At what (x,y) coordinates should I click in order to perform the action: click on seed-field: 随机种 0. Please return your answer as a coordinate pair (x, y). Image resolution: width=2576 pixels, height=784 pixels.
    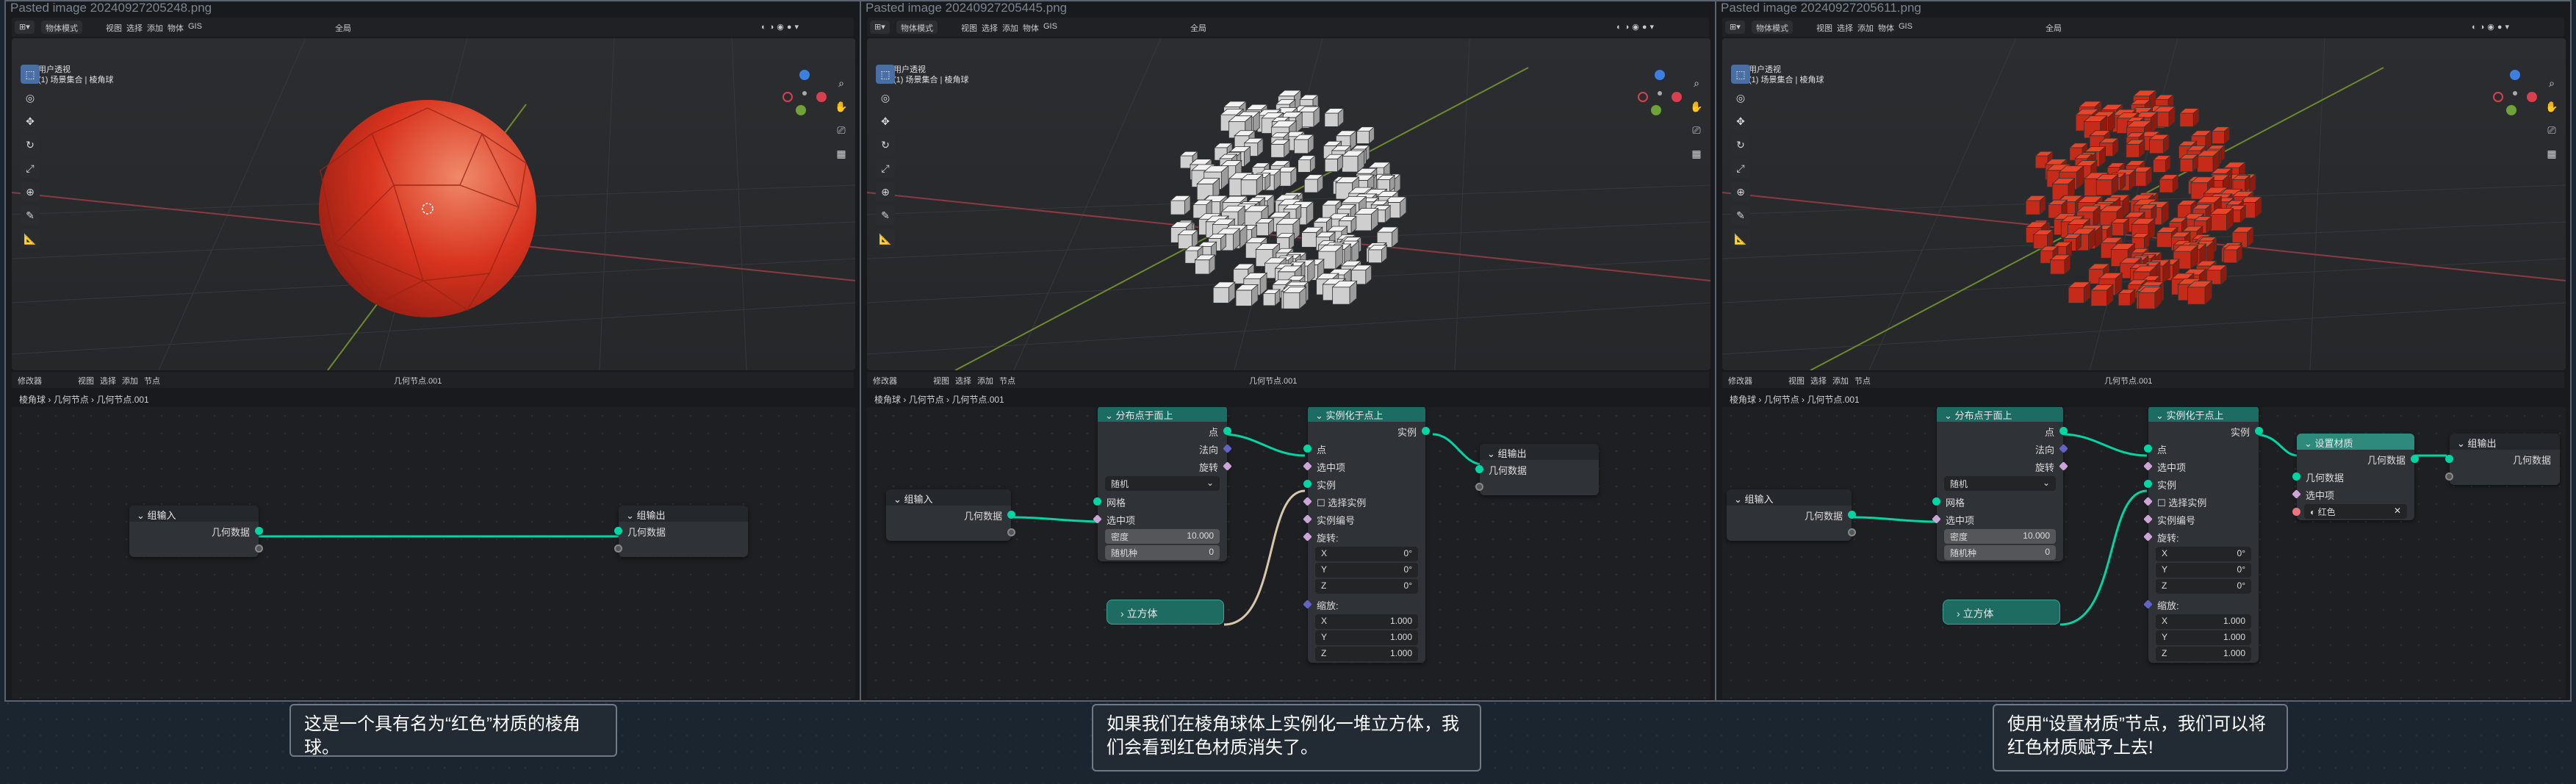
    Looking at the image, I should click on (2000, 553).